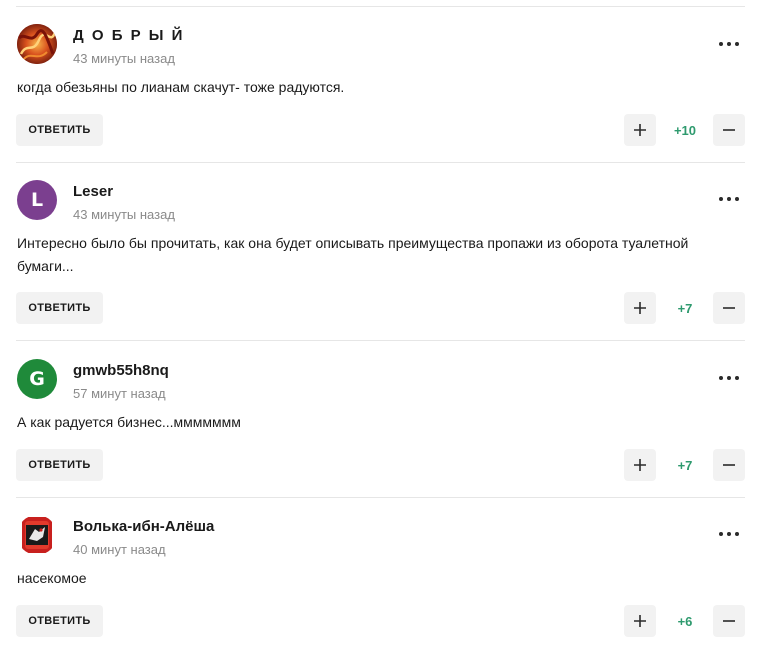 Image resolution: width=776 pixels, height=647 pixels. I want to click on avatar-letter: G, so click(37, 379).